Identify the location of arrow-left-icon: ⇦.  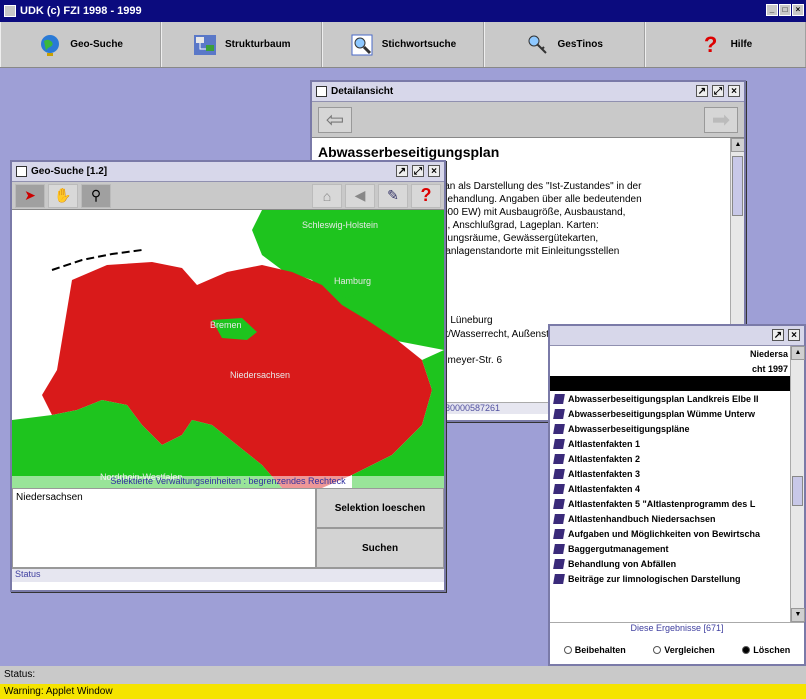
(335, 119).